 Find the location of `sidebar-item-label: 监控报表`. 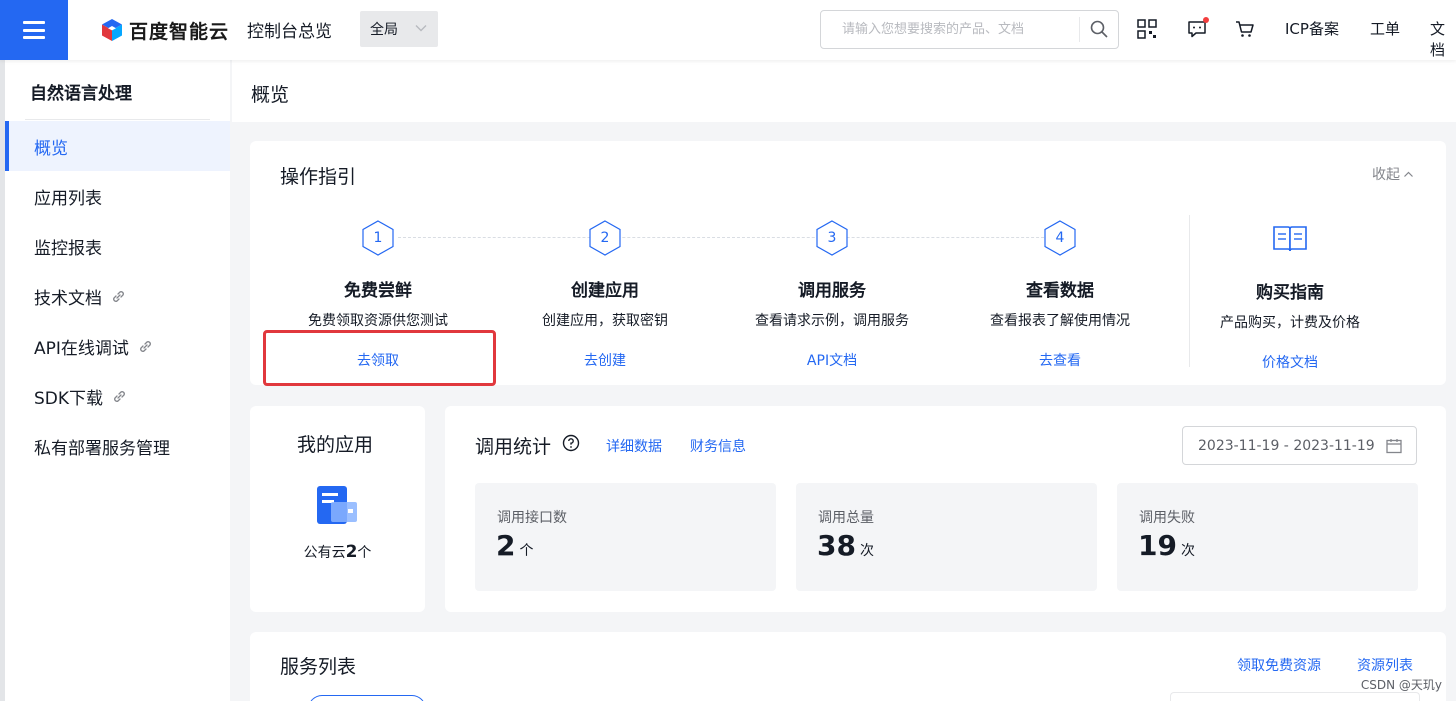

sidebar-item-label: 监控报表 is located at coordinates (68, 248).